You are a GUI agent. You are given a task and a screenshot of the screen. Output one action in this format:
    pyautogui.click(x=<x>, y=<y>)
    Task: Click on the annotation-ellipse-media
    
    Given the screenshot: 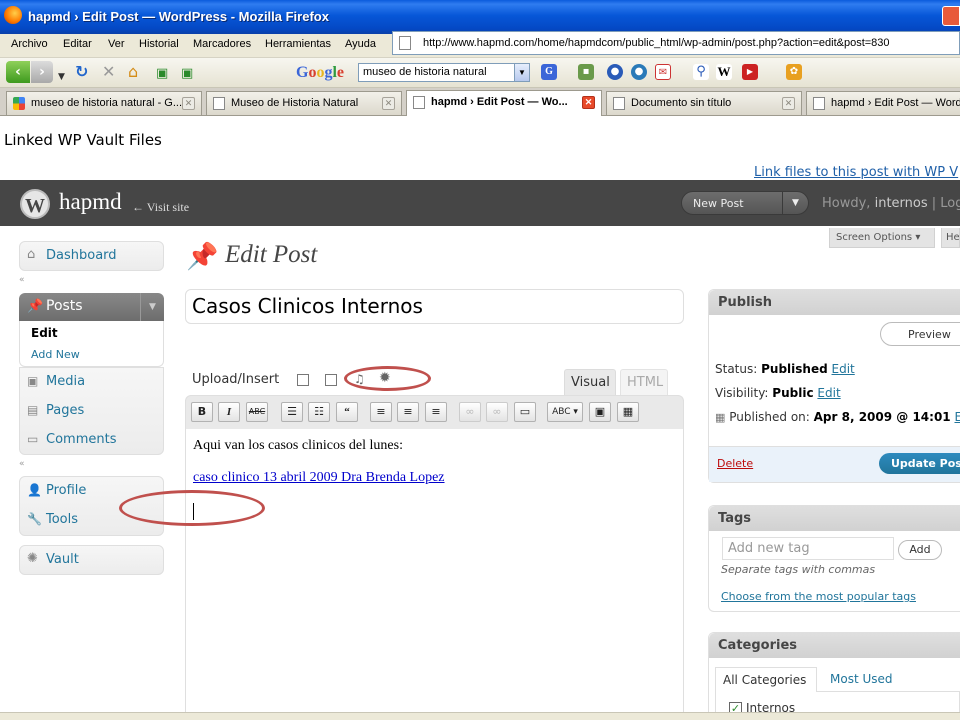 What is the action you would take?
    pyautogui.click(x=387, y=378)
    